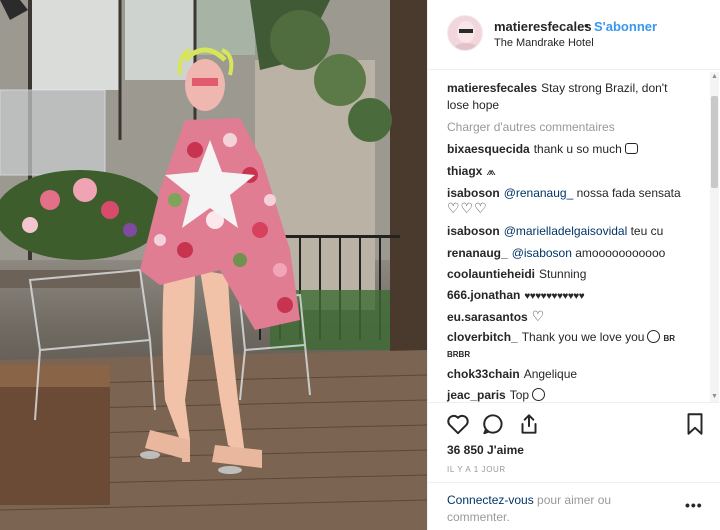 The height and width of the screenshot is (530, 720). What do you see at coordinates (714, 76) in the screenshot?
I see `scroll-up-arrow-icon: ▲` at bounding box center [714, 76].